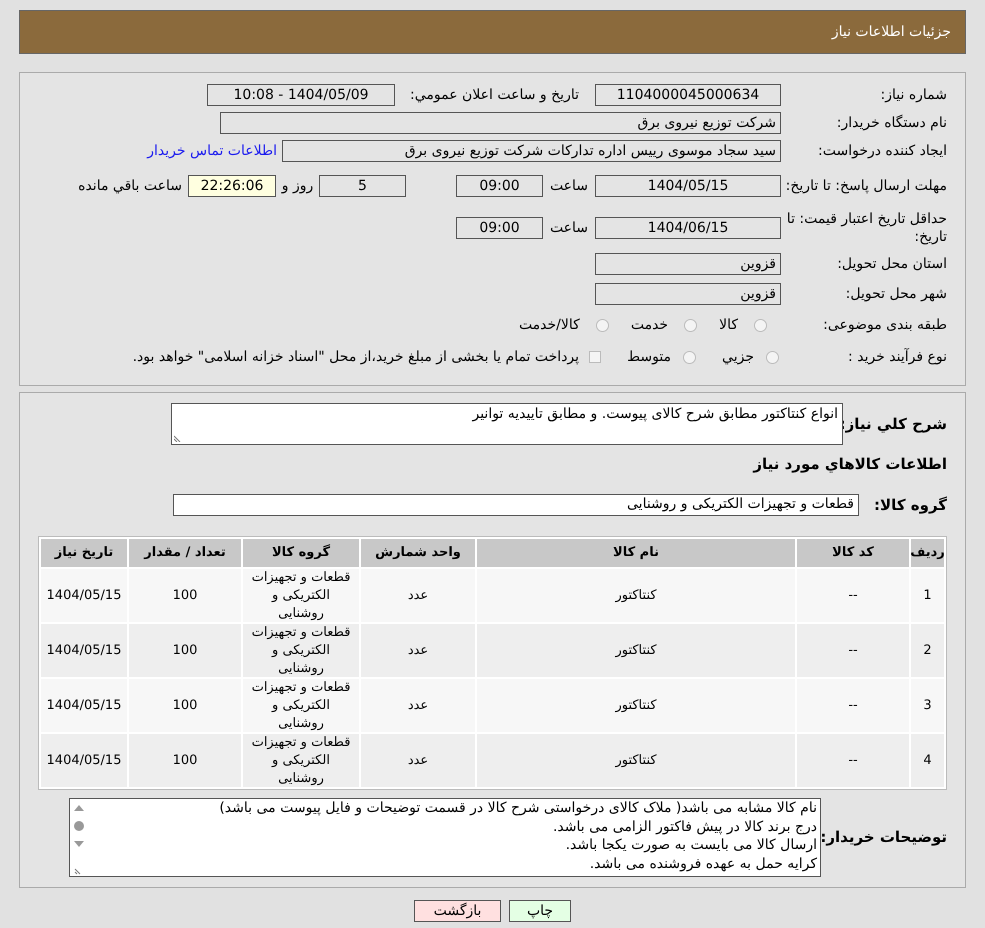  Describe the element at coordinates (884, 837) in the screenshot. I see `field-label: توضیحات خریدار:` at that location.